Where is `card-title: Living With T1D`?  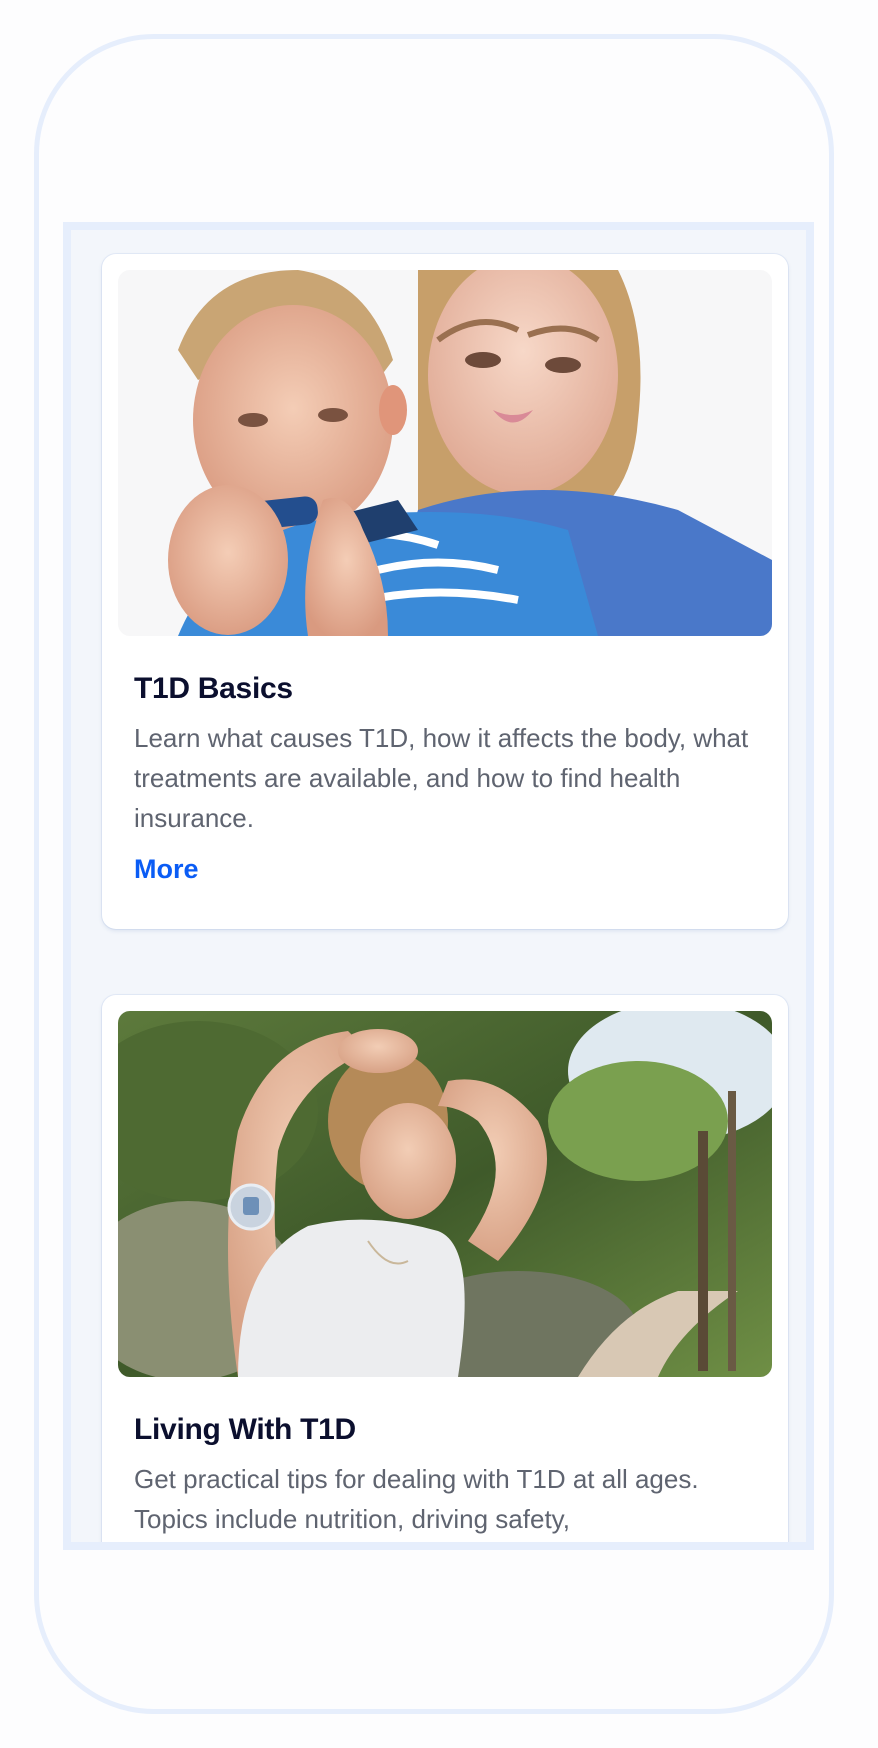 card-title: Living With T1D is located at coordinates (245, 1429).